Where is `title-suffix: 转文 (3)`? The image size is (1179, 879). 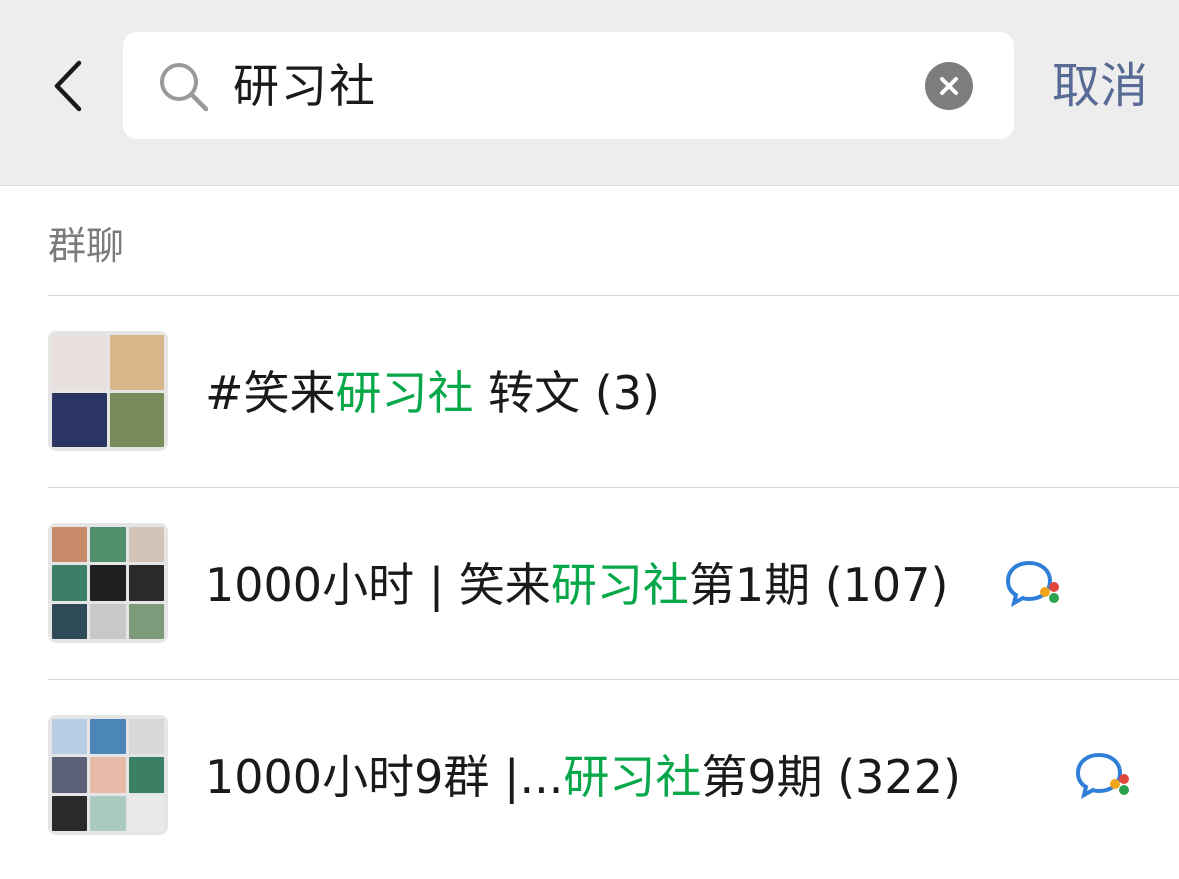
title-suffix: 转文 (3) is located at coordinates (566, 393).